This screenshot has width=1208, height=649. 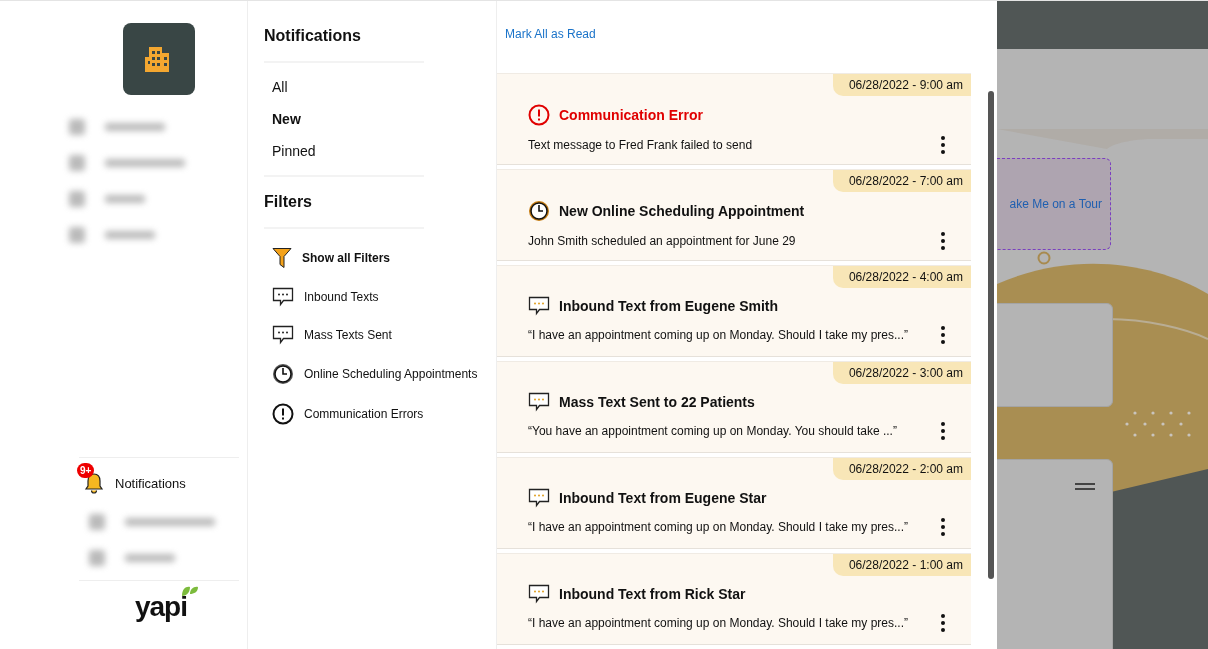 What do you see at coordinates (384, 335) in the screenshot?
I see `filter-option: Mass Texts Sent` at bounding box center [384, 335].